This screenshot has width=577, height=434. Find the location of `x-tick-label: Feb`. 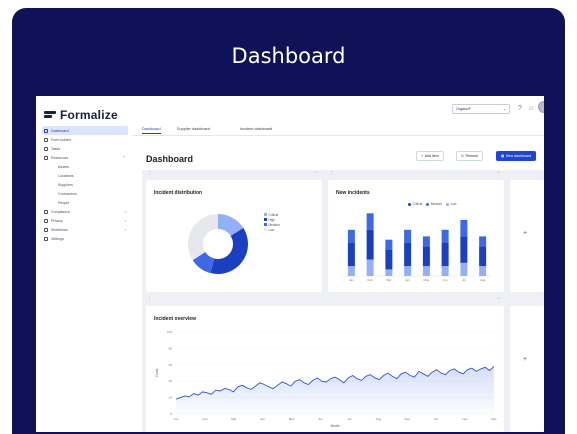

x-tick-label: Feb is located at coordinates (371, 280).